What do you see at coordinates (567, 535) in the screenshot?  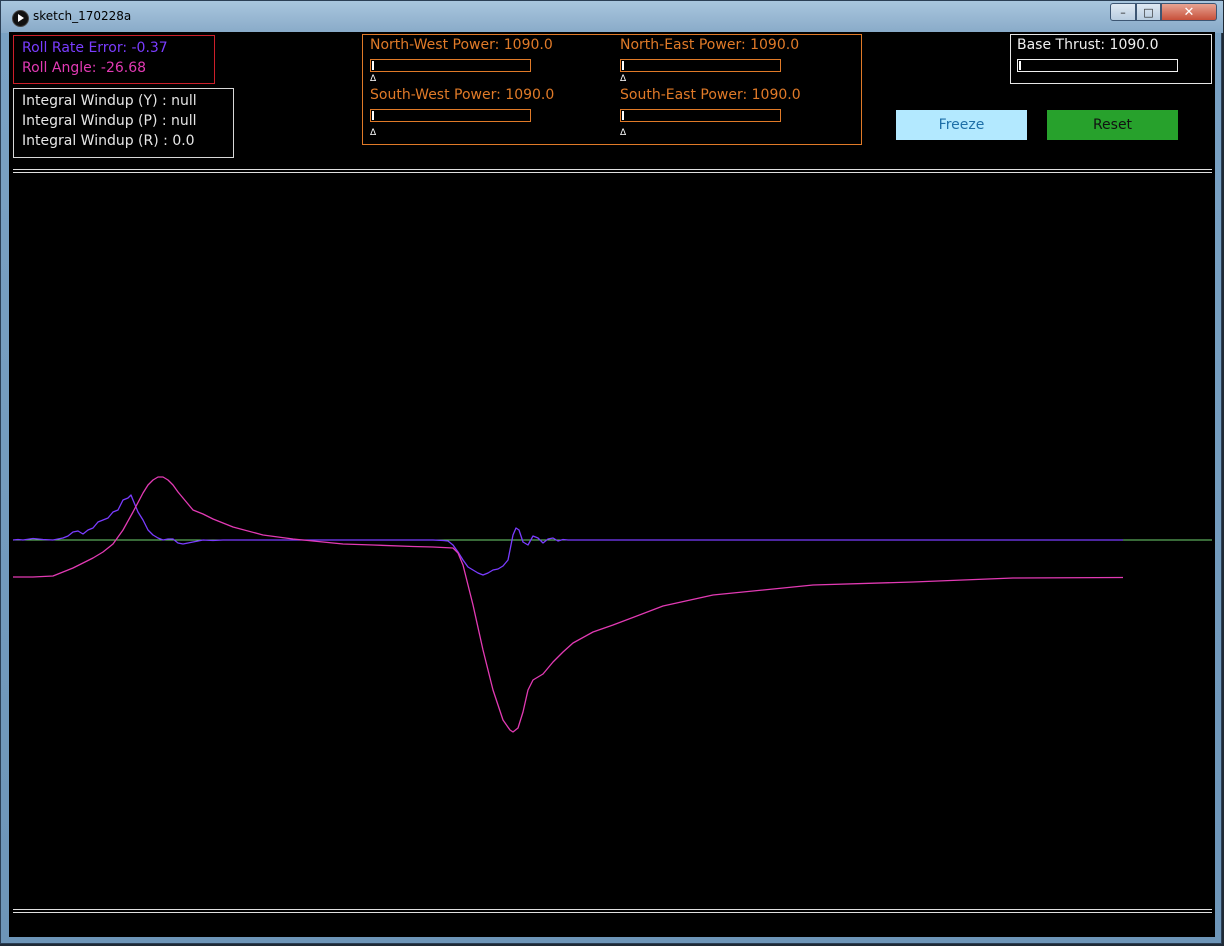 I see `roll-rate-error-line` at bounding box center [567, 535].